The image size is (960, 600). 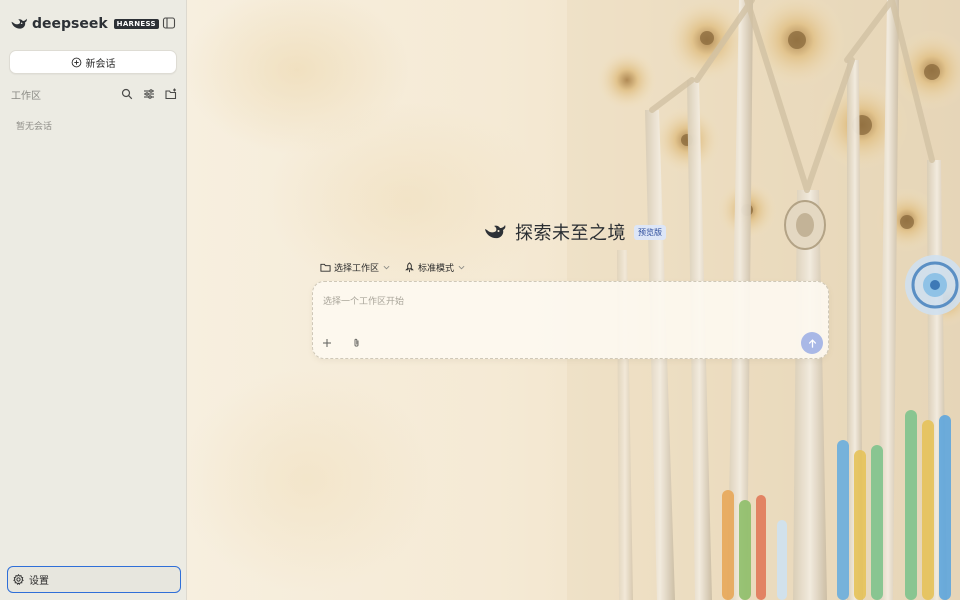 What do you see at coordinates (94, 579) in the screenshot?
I see `settings-button: 设置` at bounding box center [94, 579].